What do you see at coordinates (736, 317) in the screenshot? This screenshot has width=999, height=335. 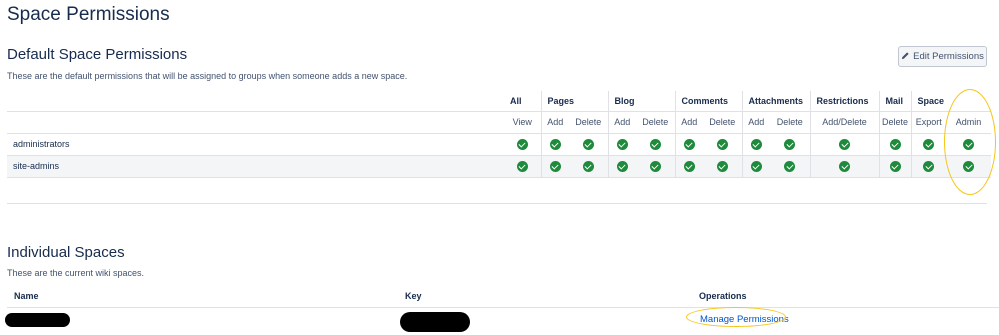 I see `manage-permissions-highlight` at bounding box center [736, 317].